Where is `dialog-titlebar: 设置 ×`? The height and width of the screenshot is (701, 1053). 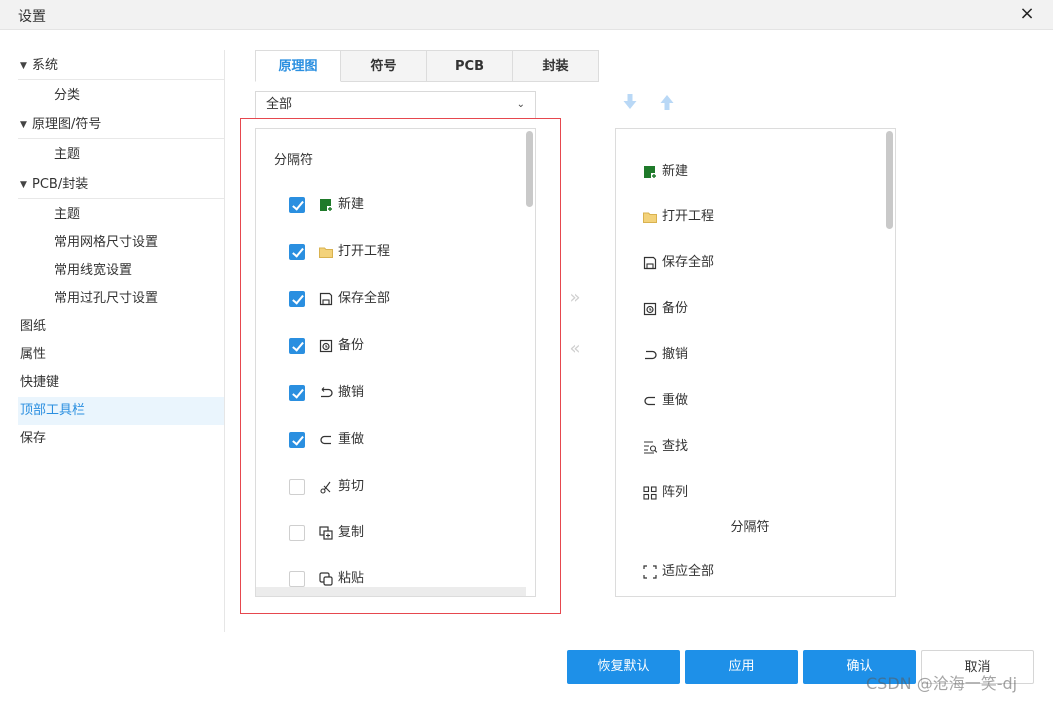 dialog-titlebar: 设置 × is located at coordinates (526, 15).